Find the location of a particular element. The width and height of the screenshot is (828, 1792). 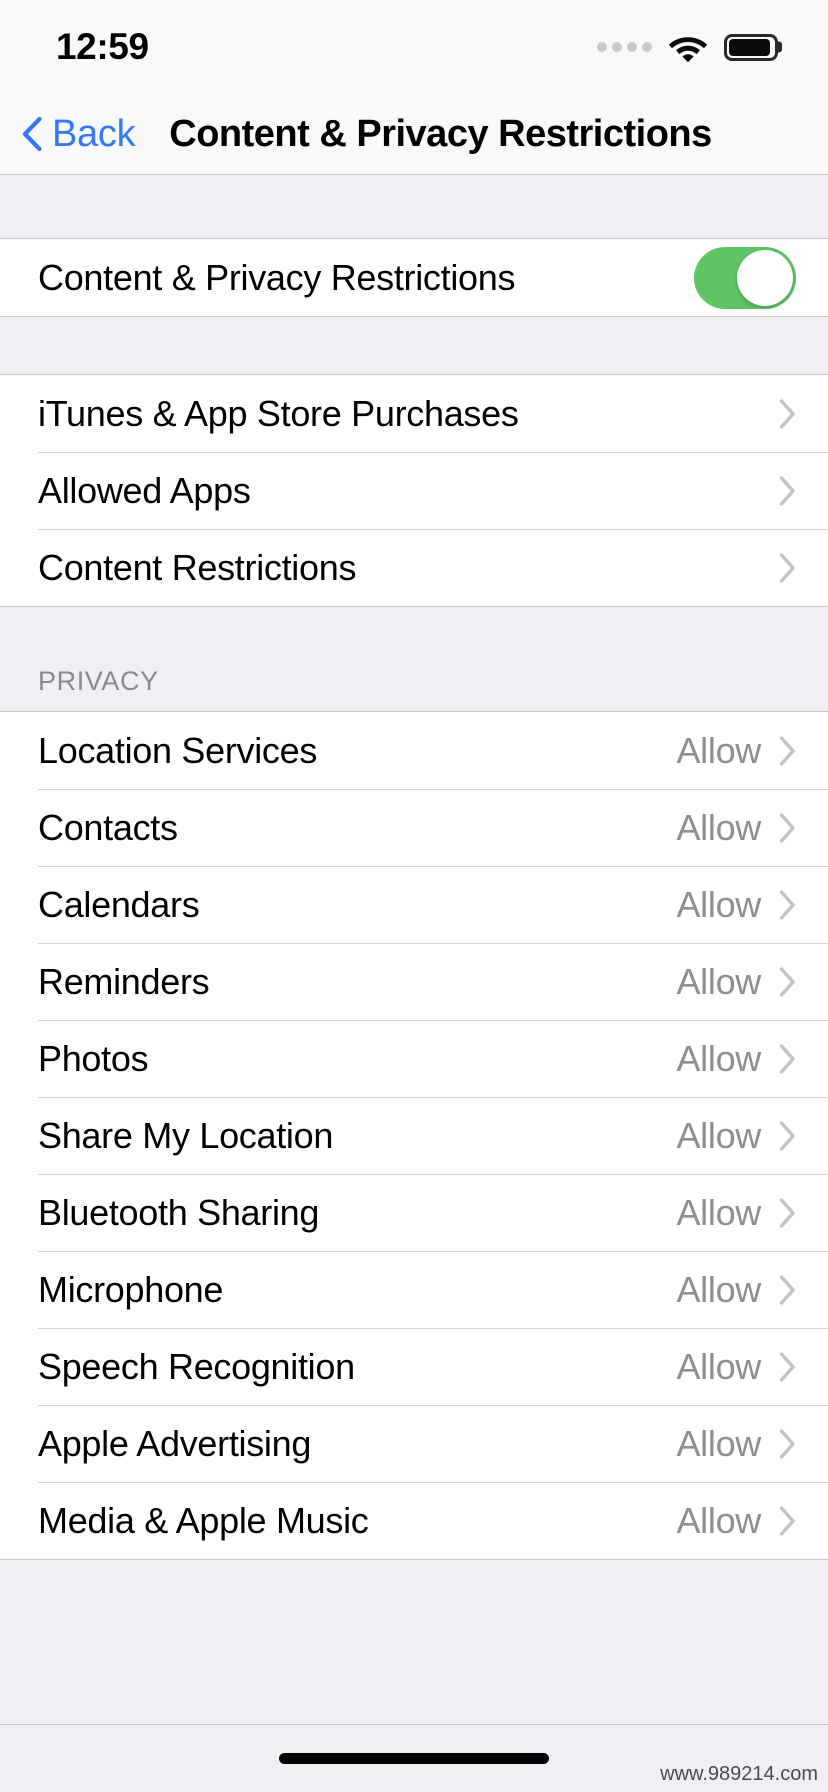

row-label: Content Restrictions is located at coordinates (197, 567).